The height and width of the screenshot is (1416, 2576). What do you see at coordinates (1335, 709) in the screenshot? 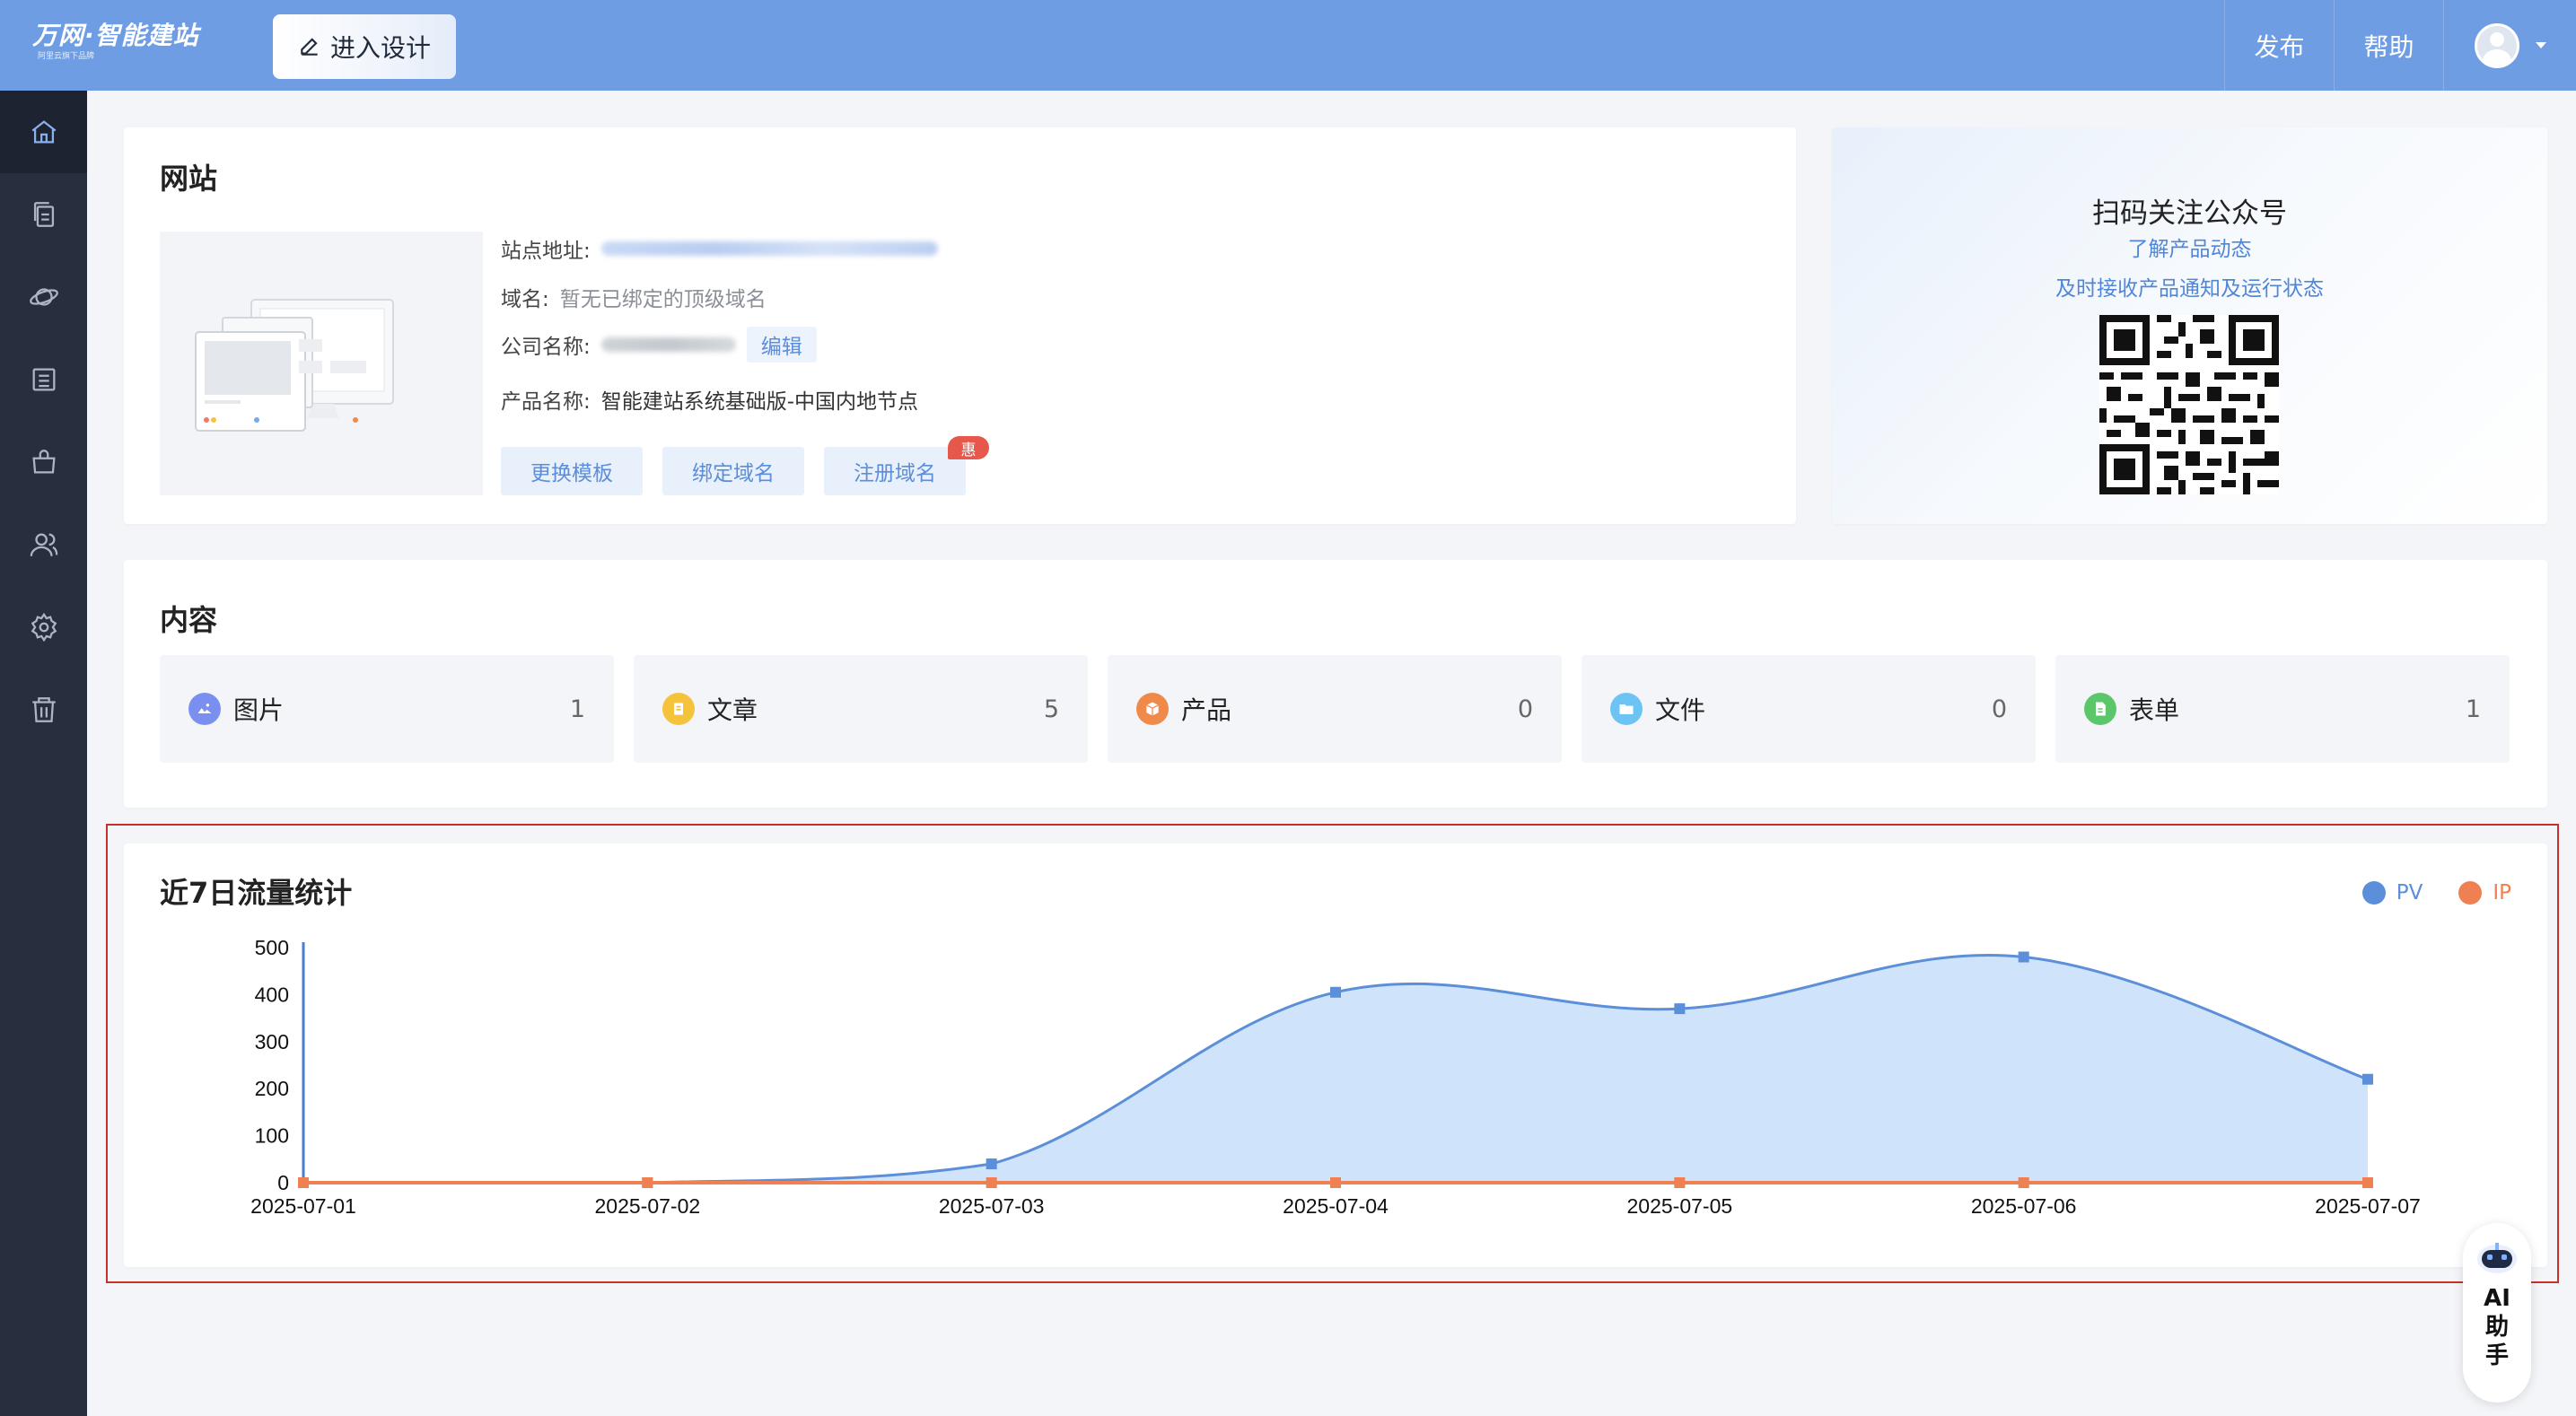
I see `content-item-products: 产品 0` at bounding box center [1335, 709].